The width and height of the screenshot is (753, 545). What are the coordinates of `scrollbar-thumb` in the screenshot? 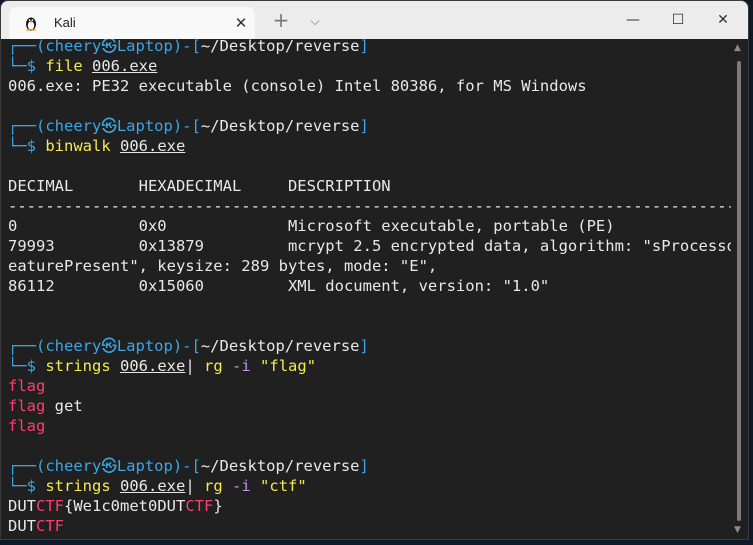 It's located at (739, 291).